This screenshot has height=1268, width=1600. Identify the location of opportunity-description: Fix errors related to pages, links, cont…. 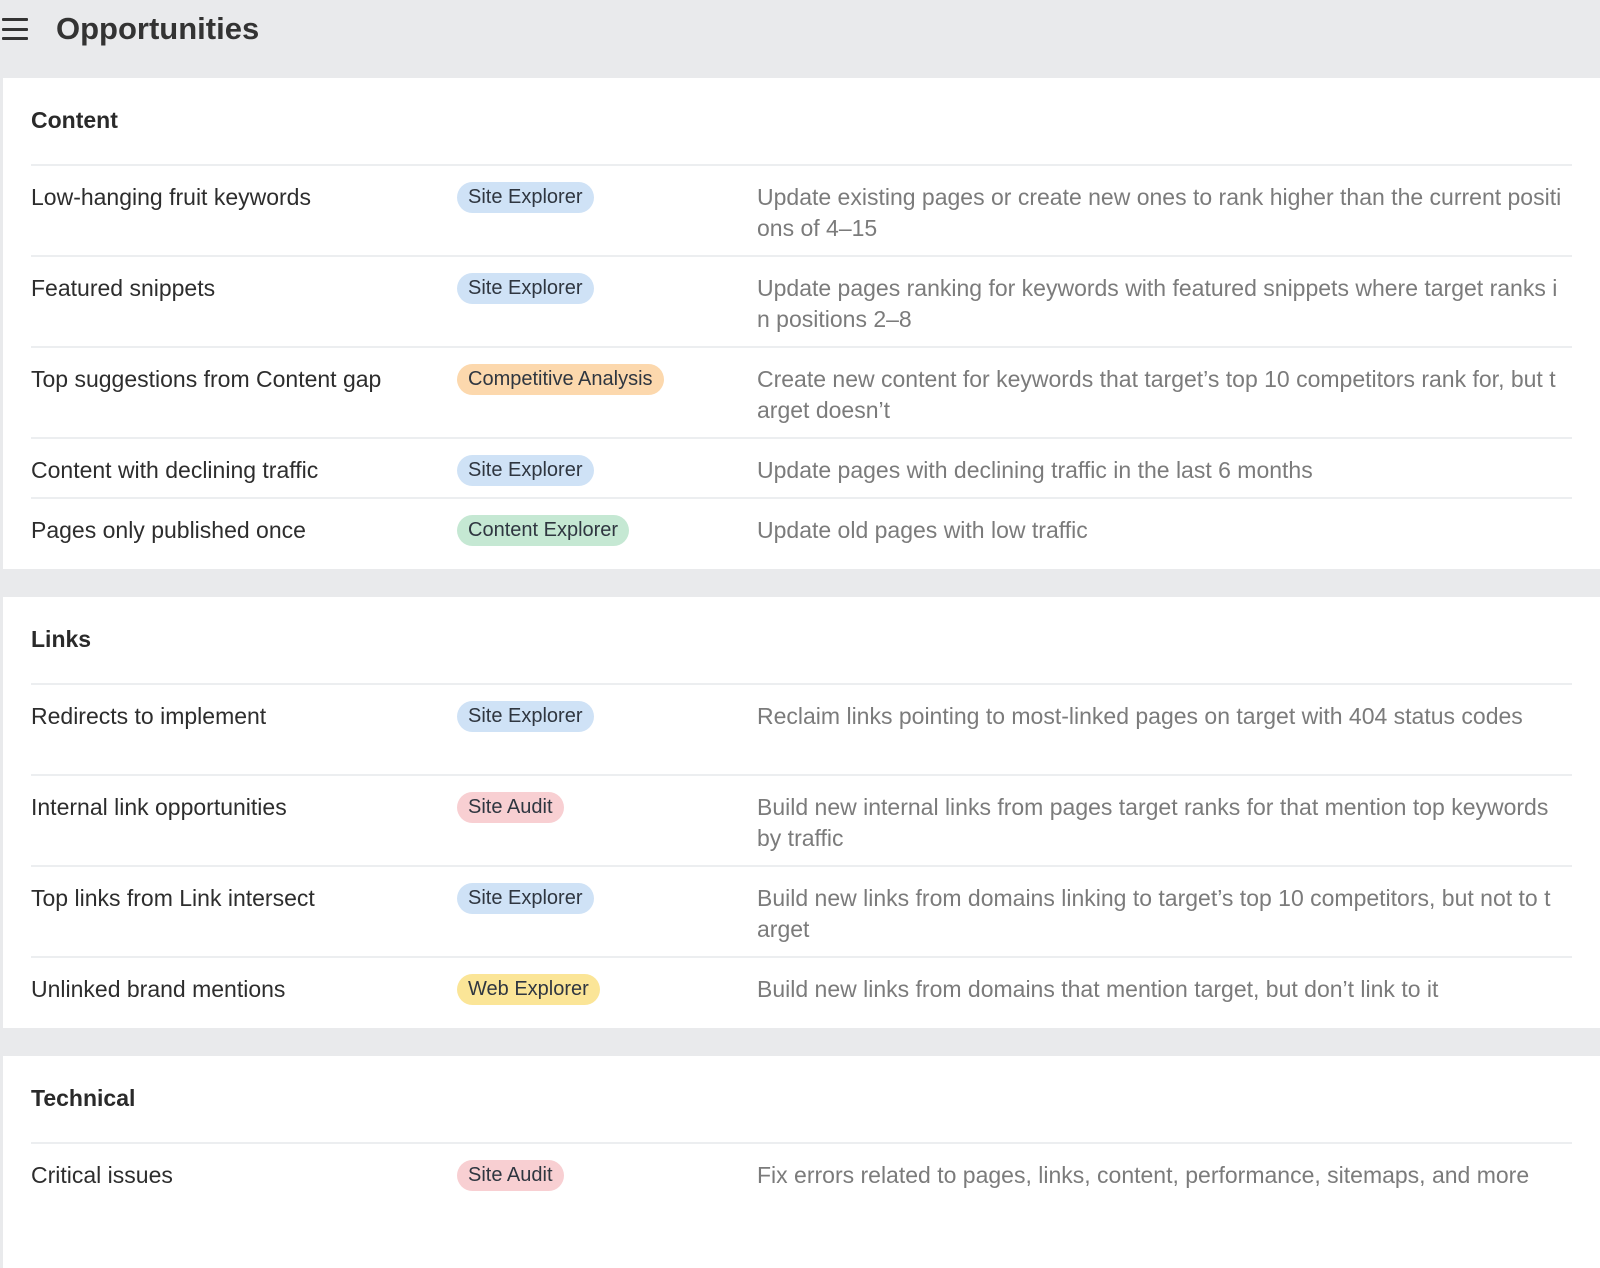
(1143, 1175).